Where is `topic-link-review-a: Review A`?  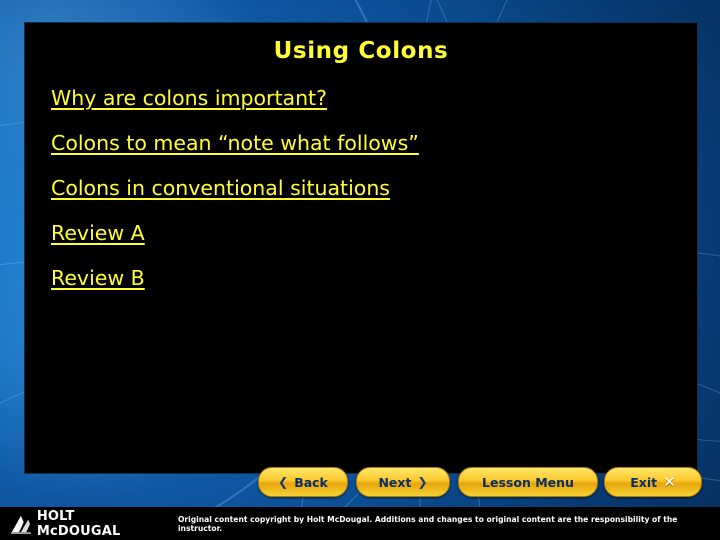
topic-link-review-a: Review A is located at coordinates (98, 233).